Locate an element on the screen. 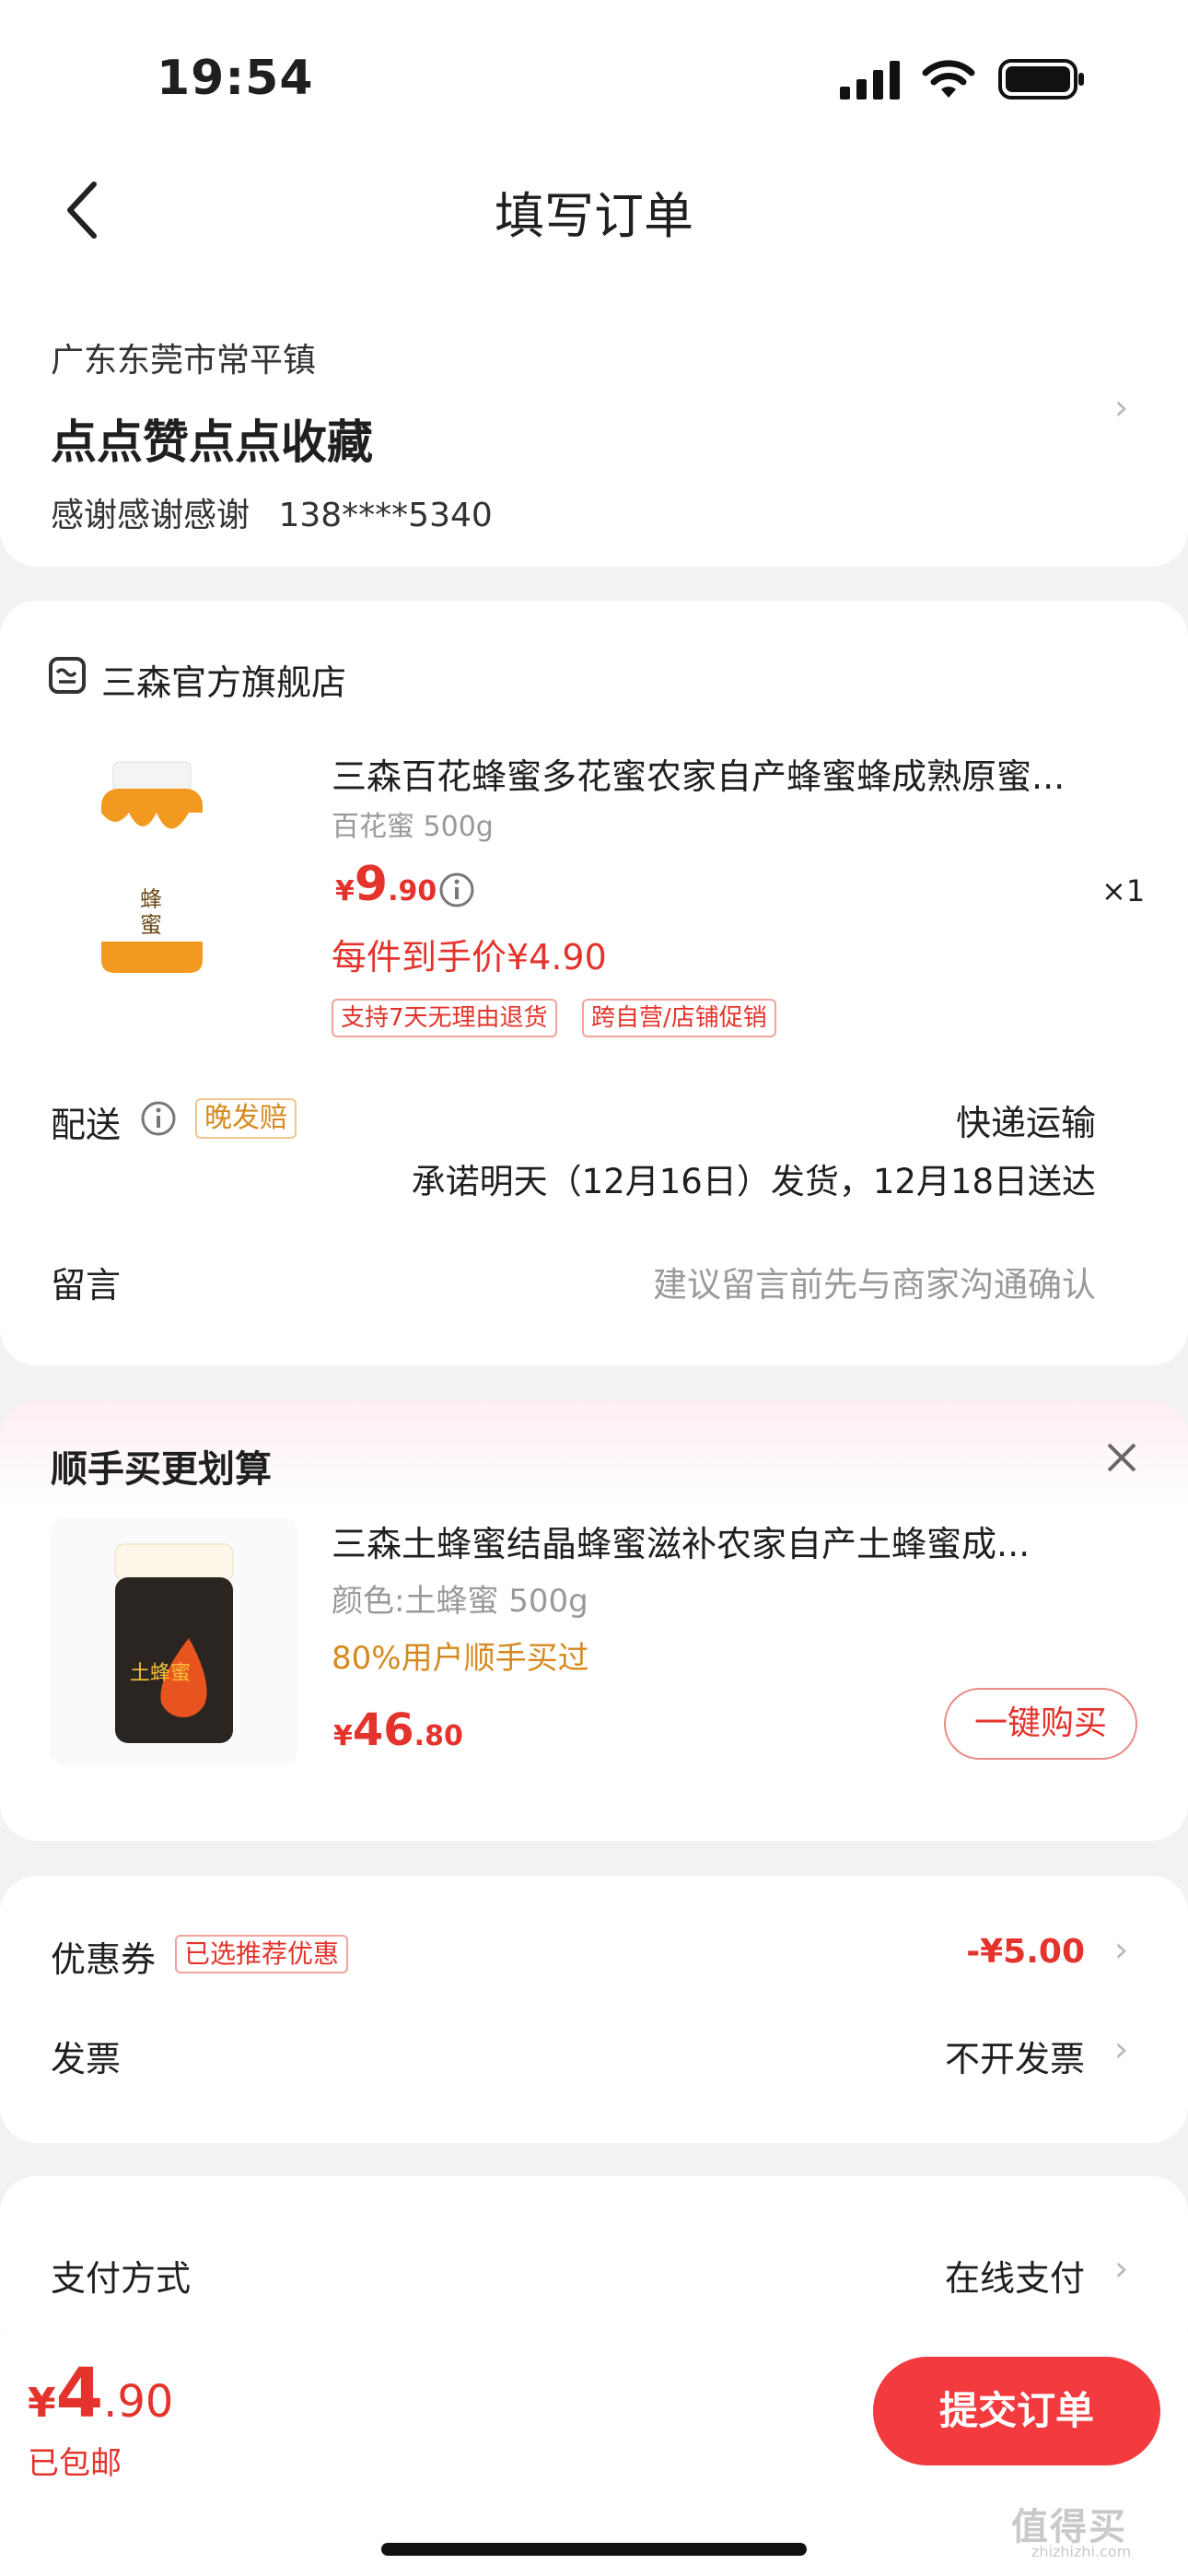 The width and height of the screenshot is (1188, 2576). coupon-badge: 已选推荐优惠 is located at coordinates (262, 1954).